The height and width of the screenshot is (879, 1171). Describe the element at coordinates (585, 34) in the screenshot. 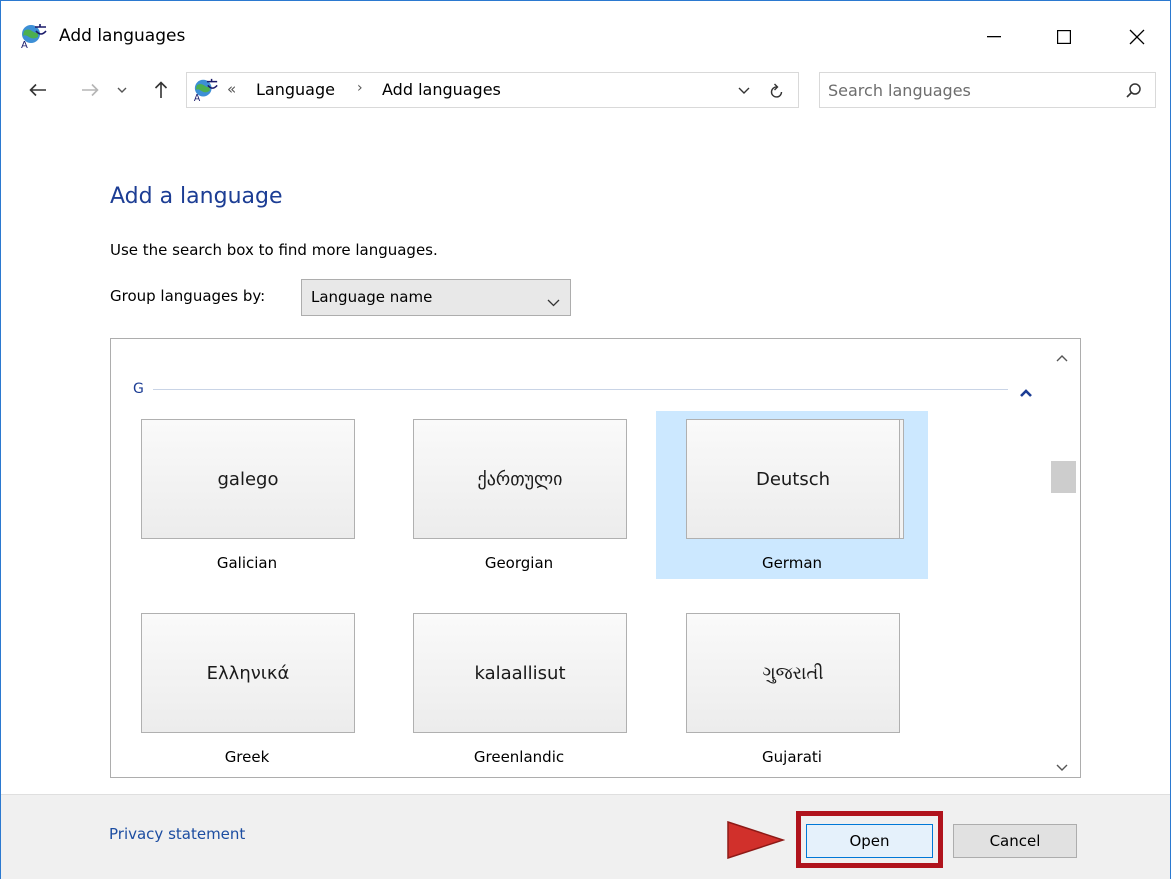

I see `title-bar: A Add languages` at that location.